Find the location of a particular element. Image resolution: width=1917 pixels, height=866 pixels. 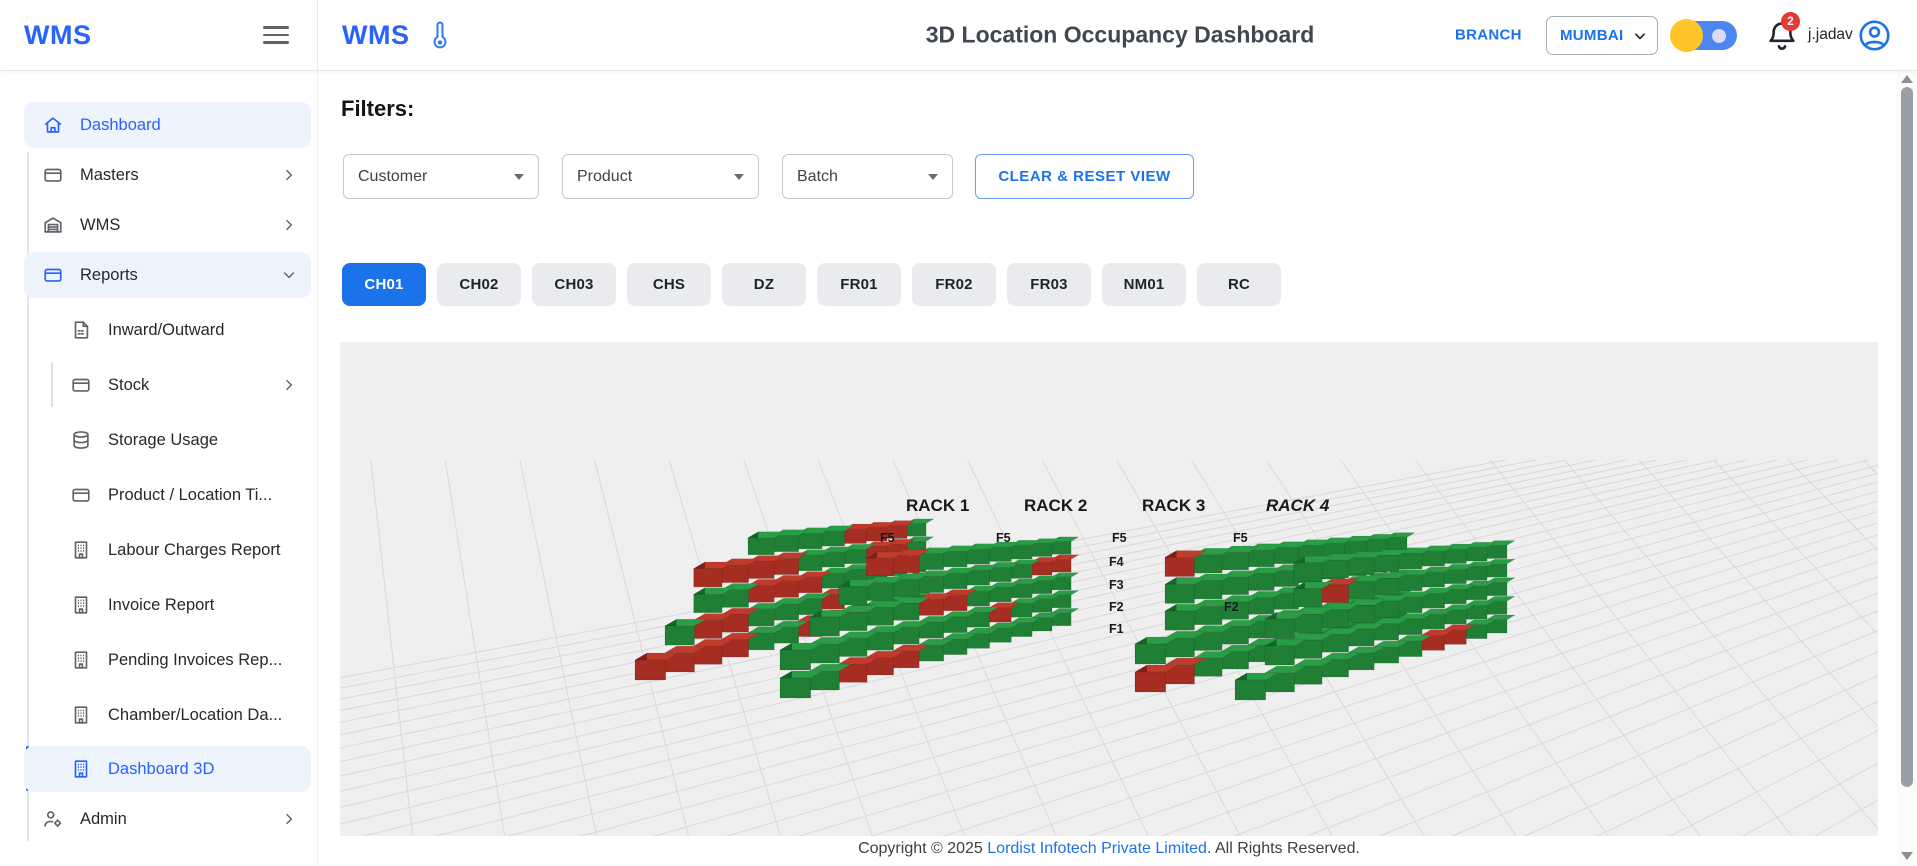

clear-reset-view-button: CLEAR & RESET VIEW is located at coordinates (1084, 176).